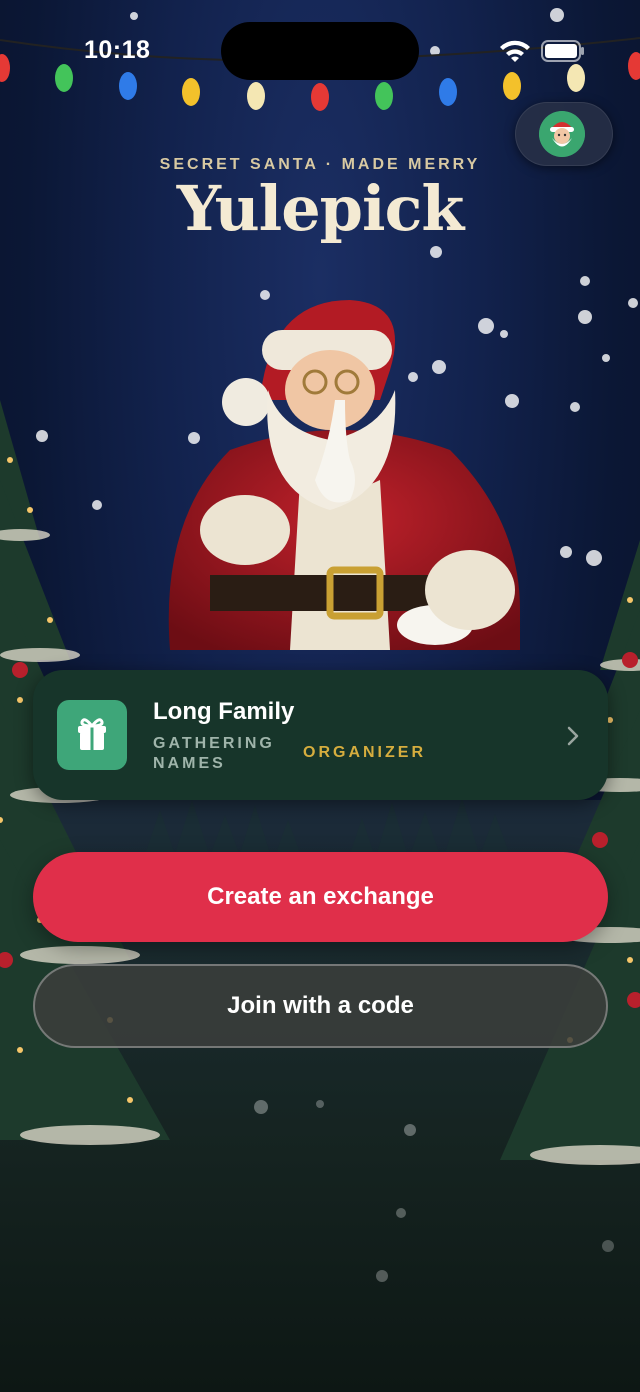 The width and height of the screenshot is (640, 1392). Describe the element at coordinates (92, 735) in the screenshot. I see `gift-icon` at that location.